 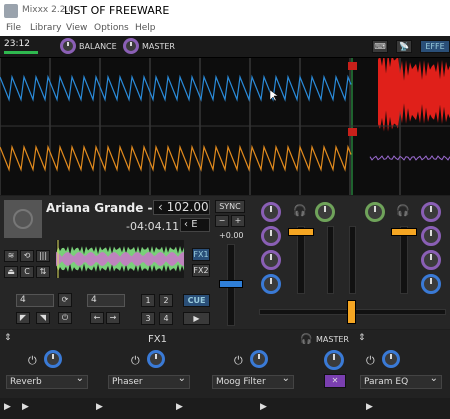 I want to click on deck1-volume-track, so click(x=301, y=260).